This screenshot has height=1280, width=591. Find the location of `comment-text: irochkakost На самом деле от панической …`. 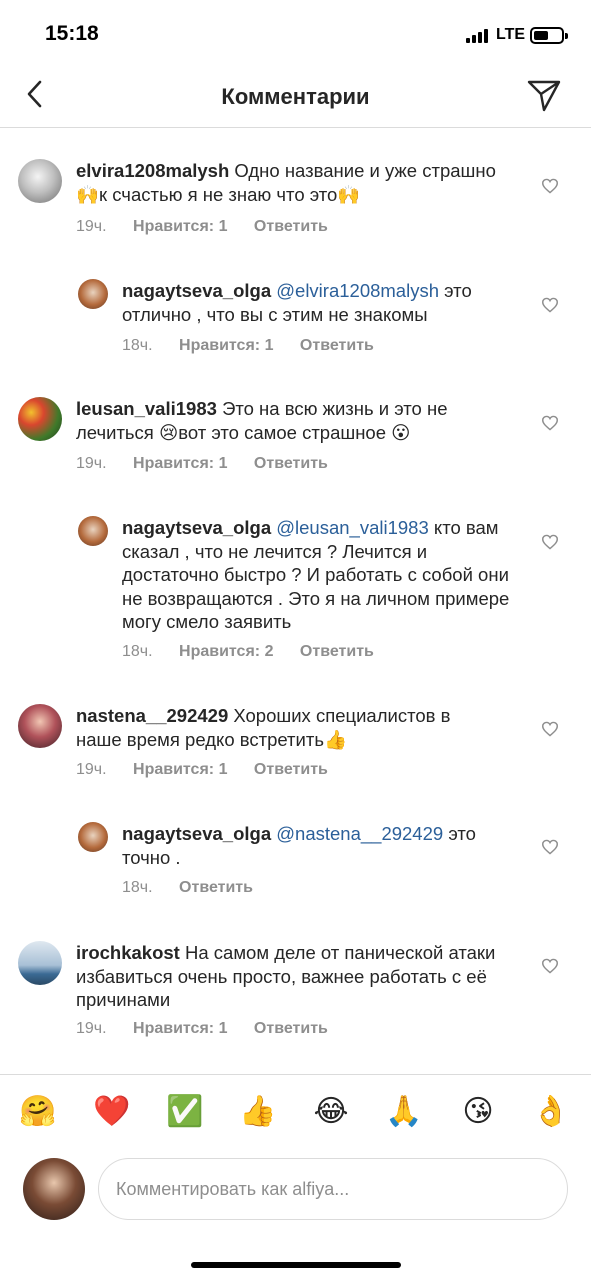

comment-text: irochkakost На самом деле от панической … is located at coordinates (286, 976).